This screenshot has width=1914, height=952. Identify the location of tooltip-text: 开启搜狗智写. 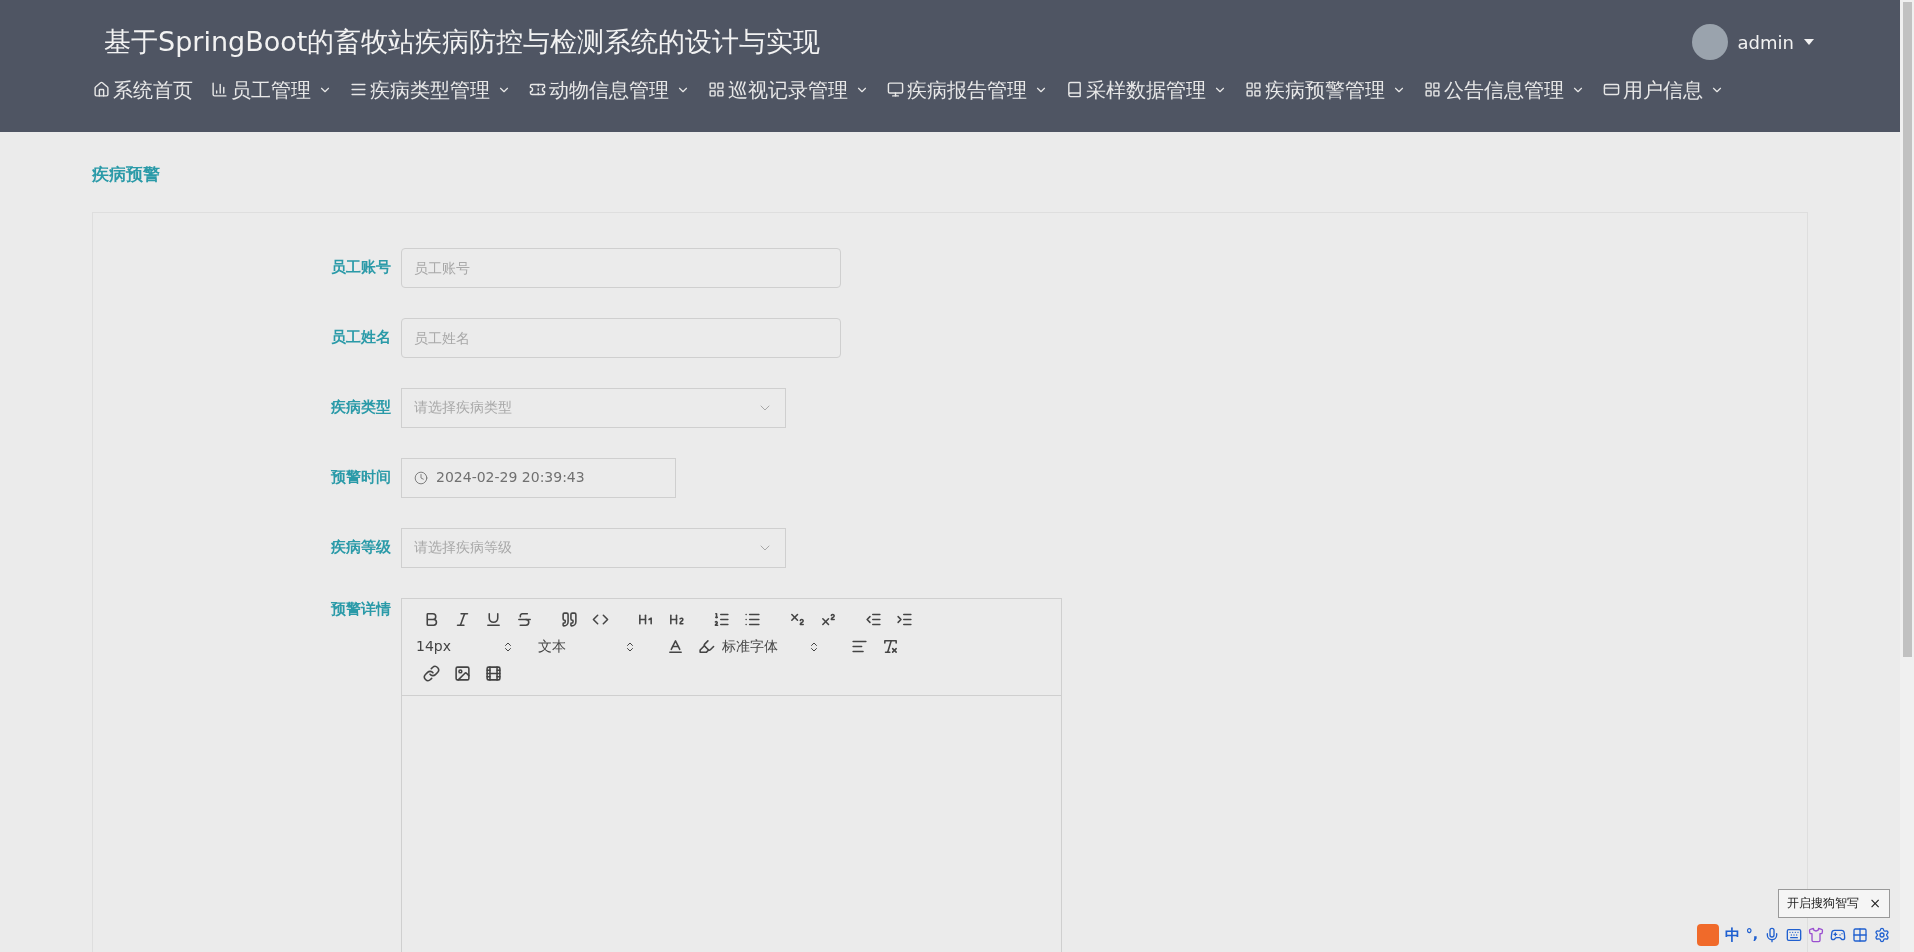
(1823, 903).